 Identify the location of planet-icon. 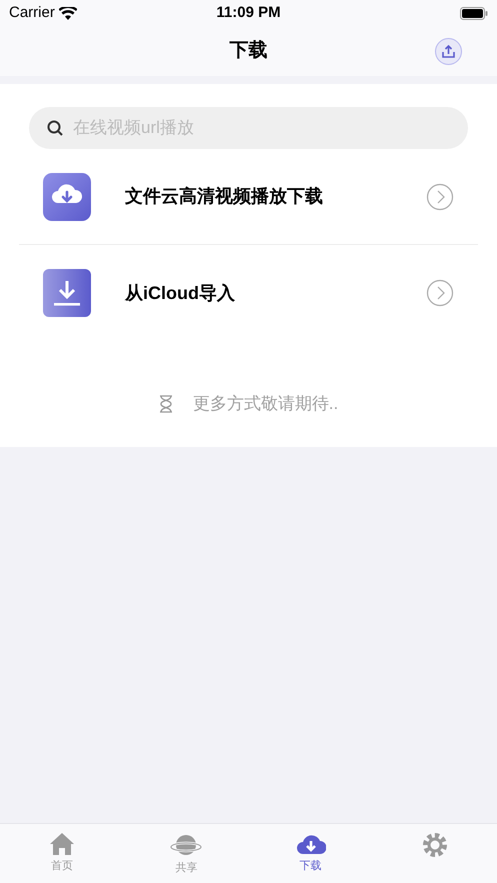
(186, 845).